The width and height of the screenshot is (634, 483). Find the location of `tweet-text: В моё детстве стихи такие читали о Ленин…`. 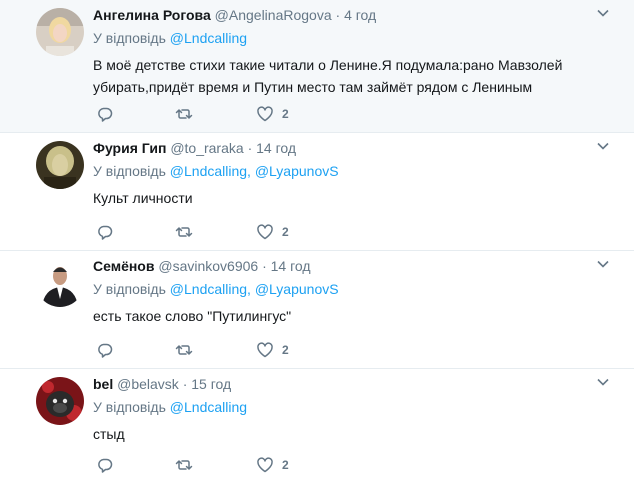

tweet-text: В моё детстве стихи такие читали о Ленин… is located at coordinates (328, 76).